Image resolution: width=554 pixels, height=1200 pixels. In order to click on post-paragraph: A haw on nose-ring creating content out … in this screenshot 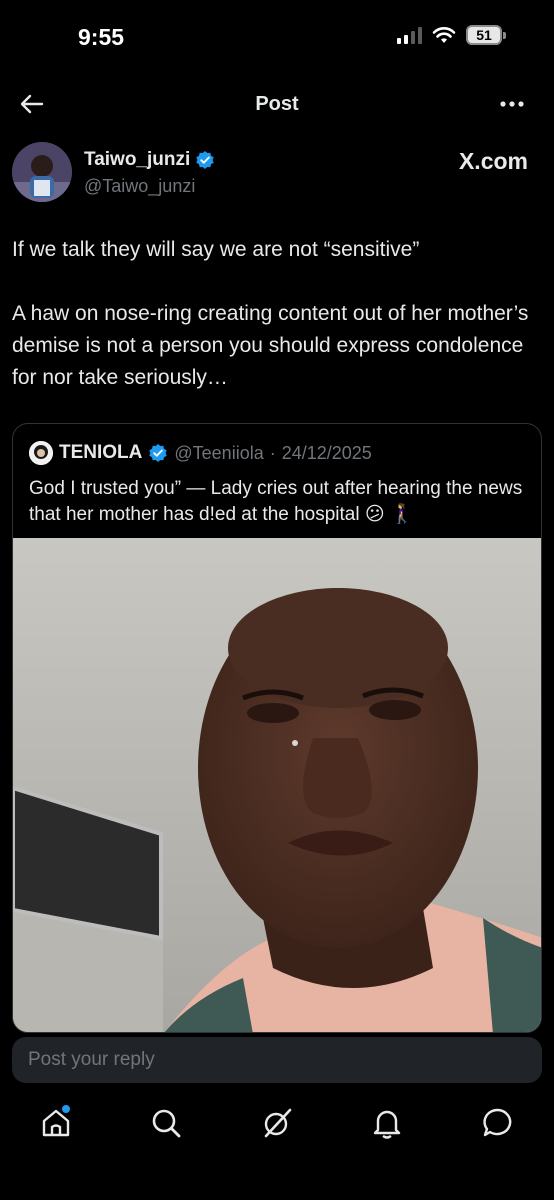, I will do `click(270, 345)`.